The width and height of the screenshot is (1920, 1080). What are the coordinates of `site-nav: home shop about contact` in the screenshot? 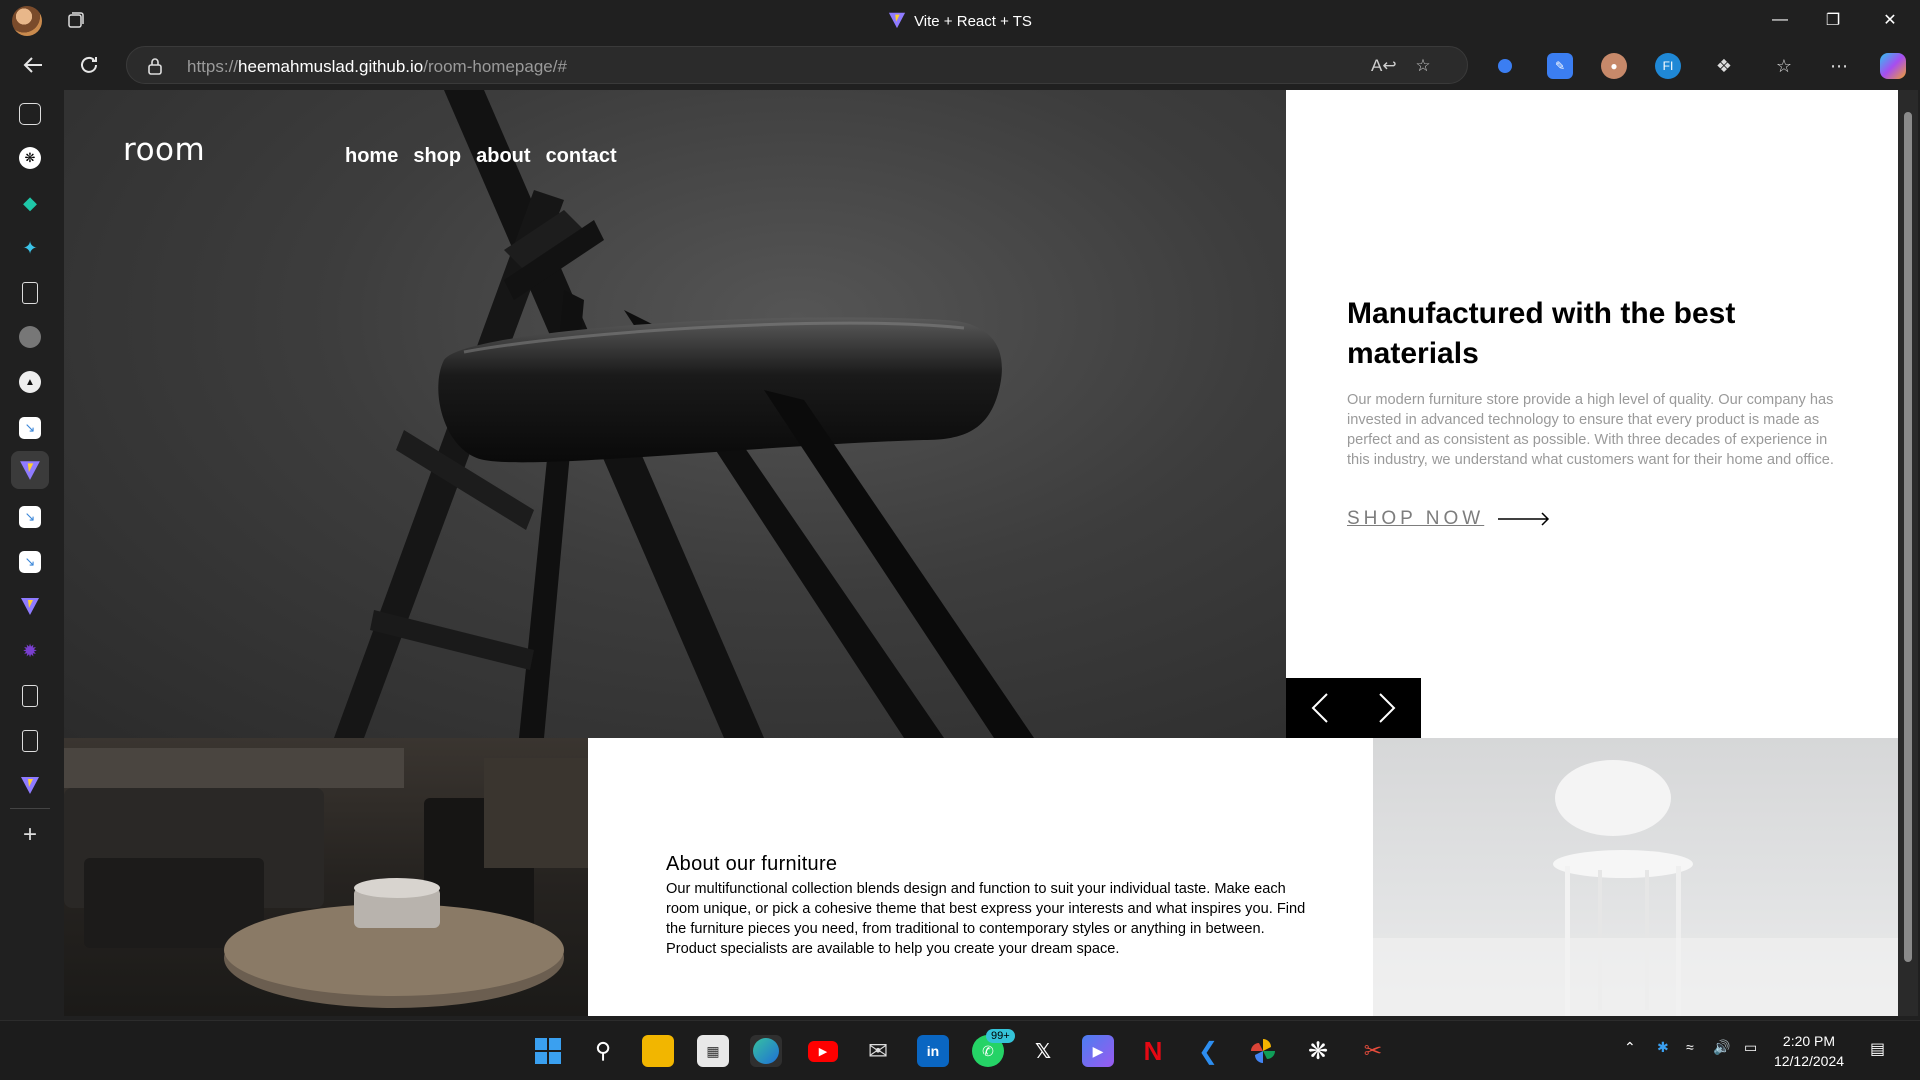 It's located at (481, 156).